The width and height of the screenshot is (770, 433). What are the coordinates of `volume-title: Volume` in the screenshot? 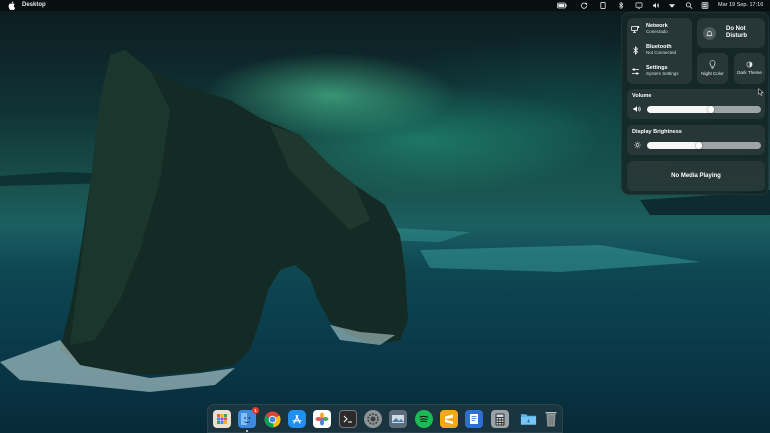 It's located at (642, 96).